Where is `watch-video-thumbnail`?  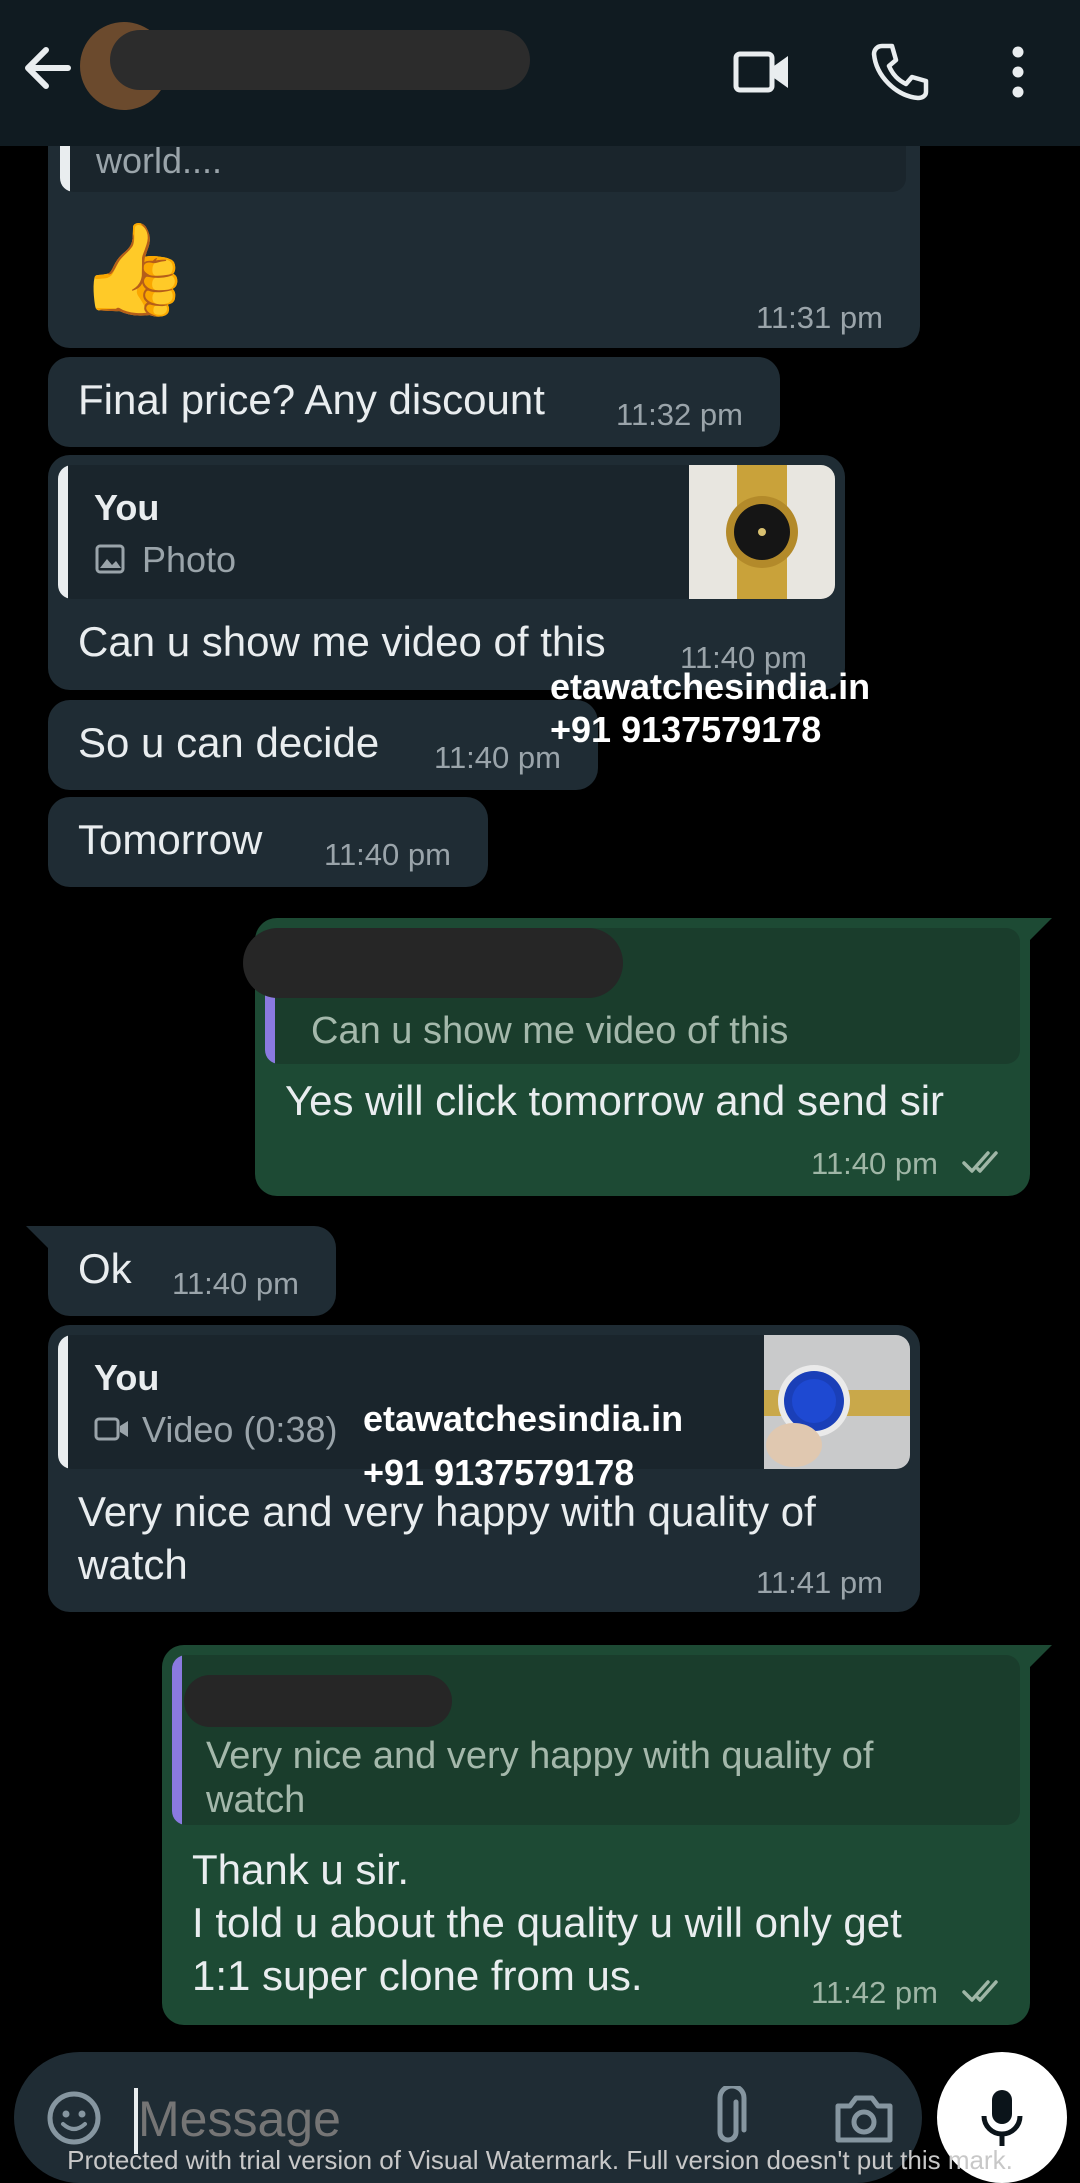 watch-video-thumbnail is located at coordinates (837, 1402).